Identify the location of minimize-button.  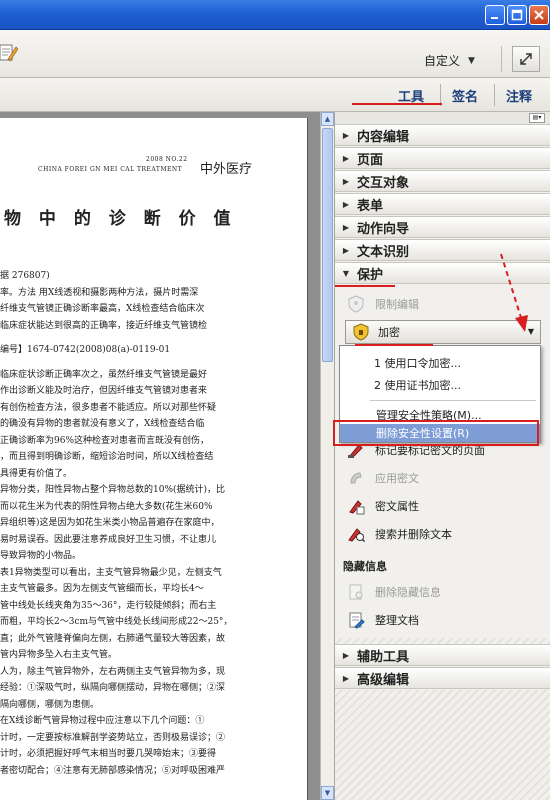
(495, 15).